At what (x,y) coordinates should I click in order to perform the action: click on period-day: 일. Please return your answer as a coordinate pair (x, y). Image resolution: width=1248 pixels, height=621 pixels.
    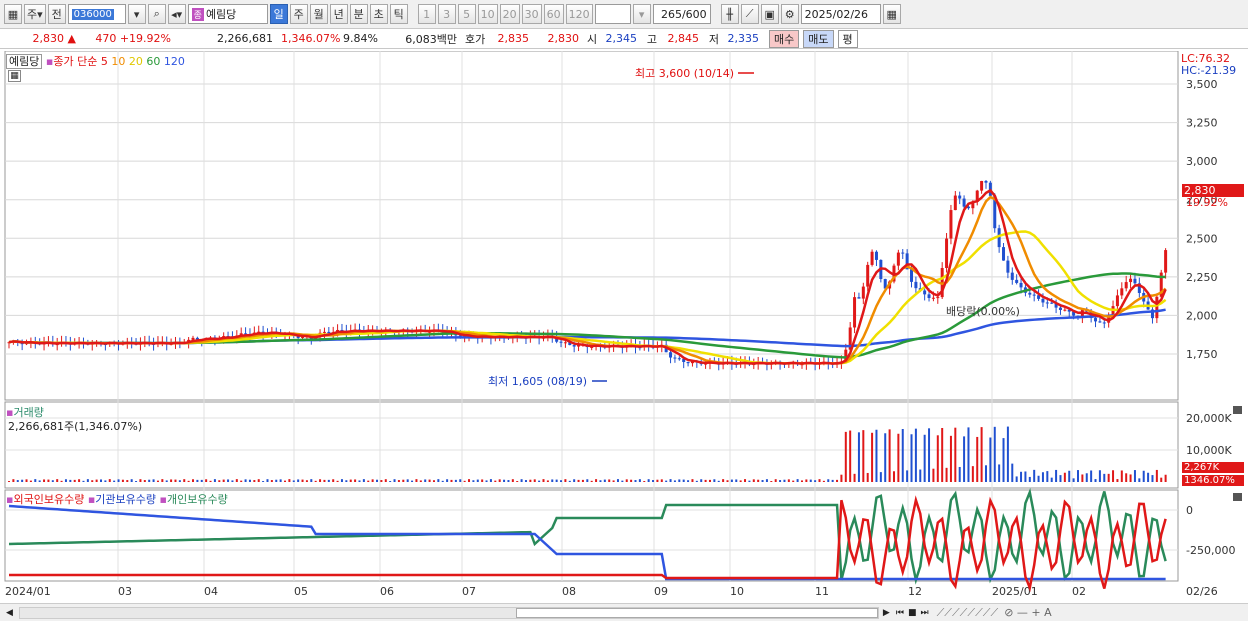
    Looking at the image, I should click on (278, 14).